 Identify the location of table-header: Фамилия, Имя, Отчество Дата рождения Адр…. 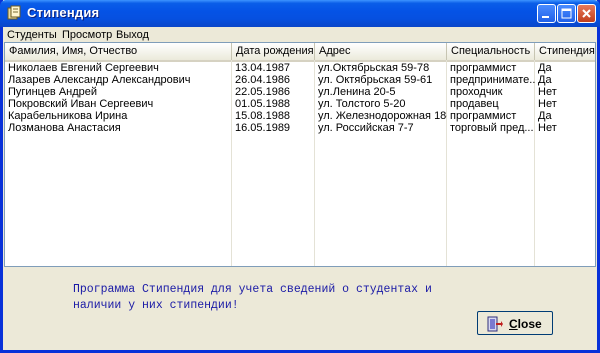
(300, 52).